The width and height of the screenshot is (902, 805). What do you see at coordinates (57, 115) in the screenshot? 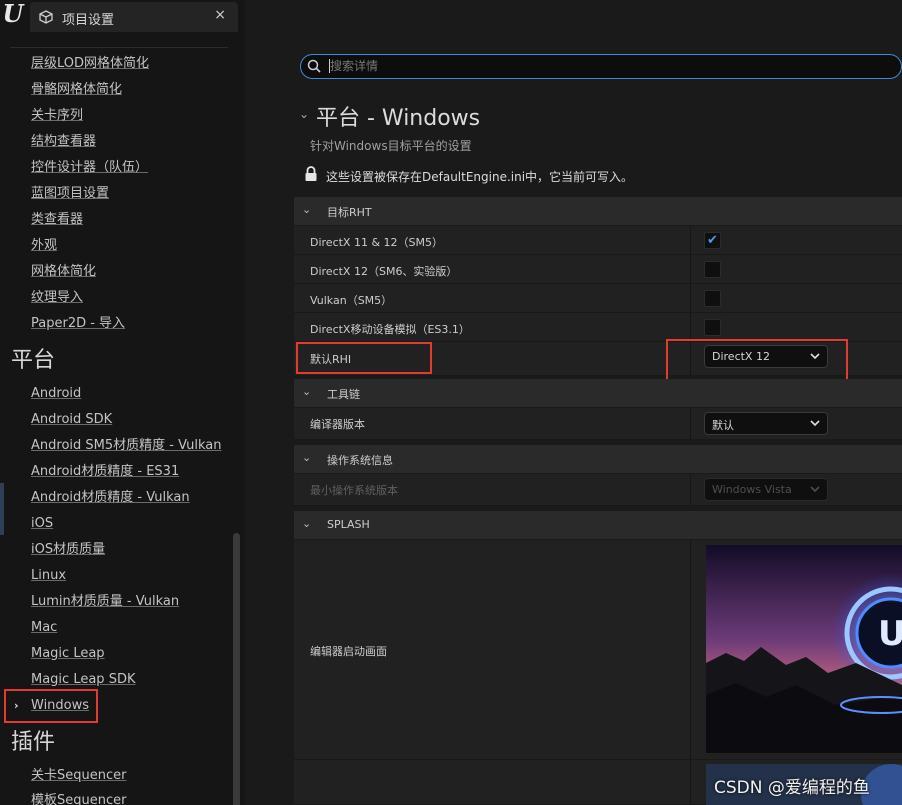
I see `sidebar-item-level-sequence: 关卡序列` at bounding box center [57, 115].